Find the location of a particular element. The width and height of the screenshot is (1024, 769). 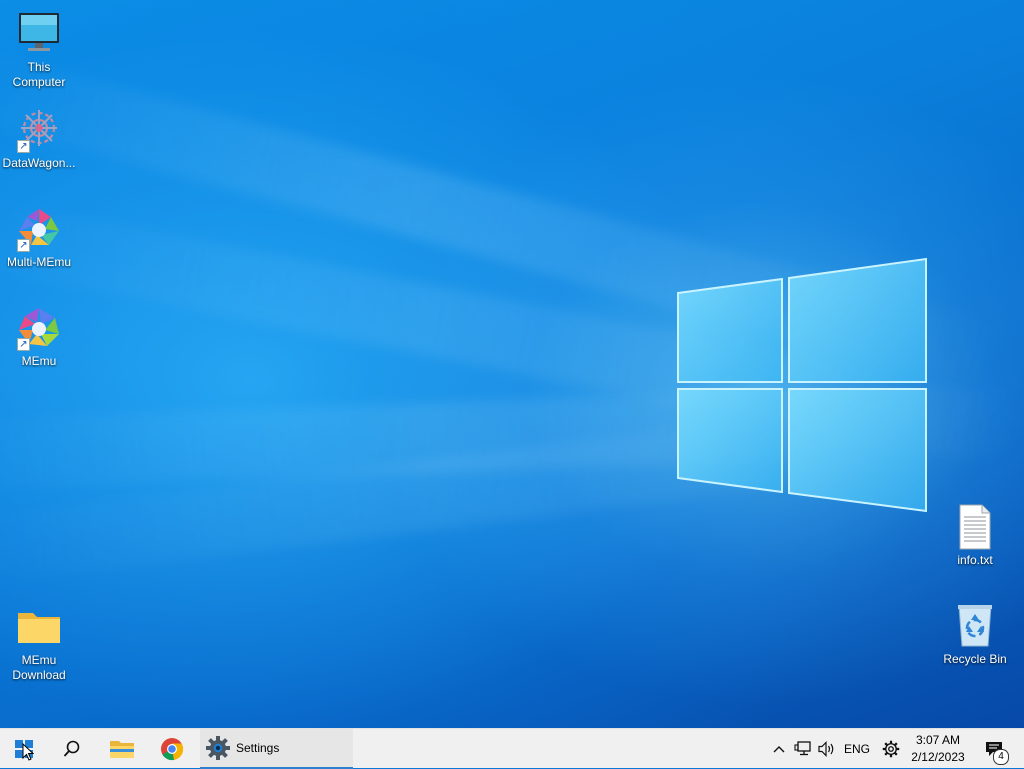

tray-settings-button is located at coordinates (891, 749).